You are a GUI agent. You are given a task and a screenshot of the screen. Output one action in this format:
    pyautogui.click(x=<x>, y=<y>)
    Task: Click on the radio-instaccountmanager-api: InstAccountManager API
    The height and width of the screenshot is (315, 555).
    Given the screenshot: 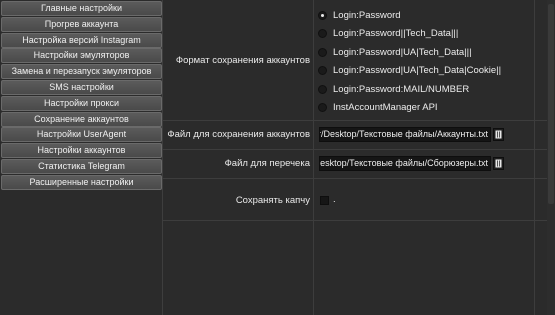 What is the action you would take?
    pyautogui.click(x=378, y=107)
    